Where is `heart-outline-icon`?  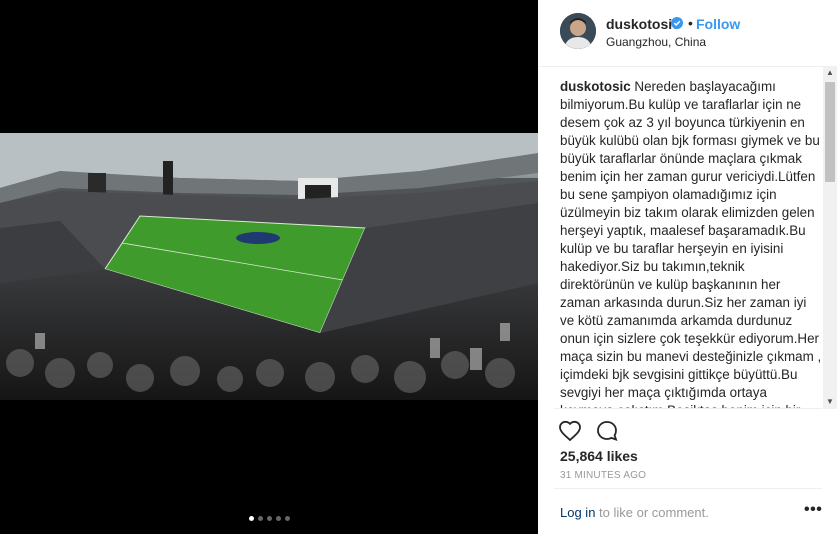 heart-outline-icon is located at coordinates (570, 431).